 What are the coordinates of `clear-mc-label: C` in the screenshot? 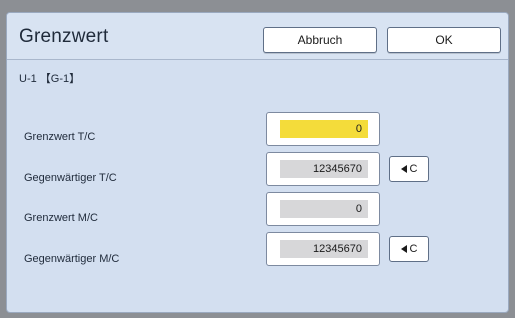 It's located at (413, 249).